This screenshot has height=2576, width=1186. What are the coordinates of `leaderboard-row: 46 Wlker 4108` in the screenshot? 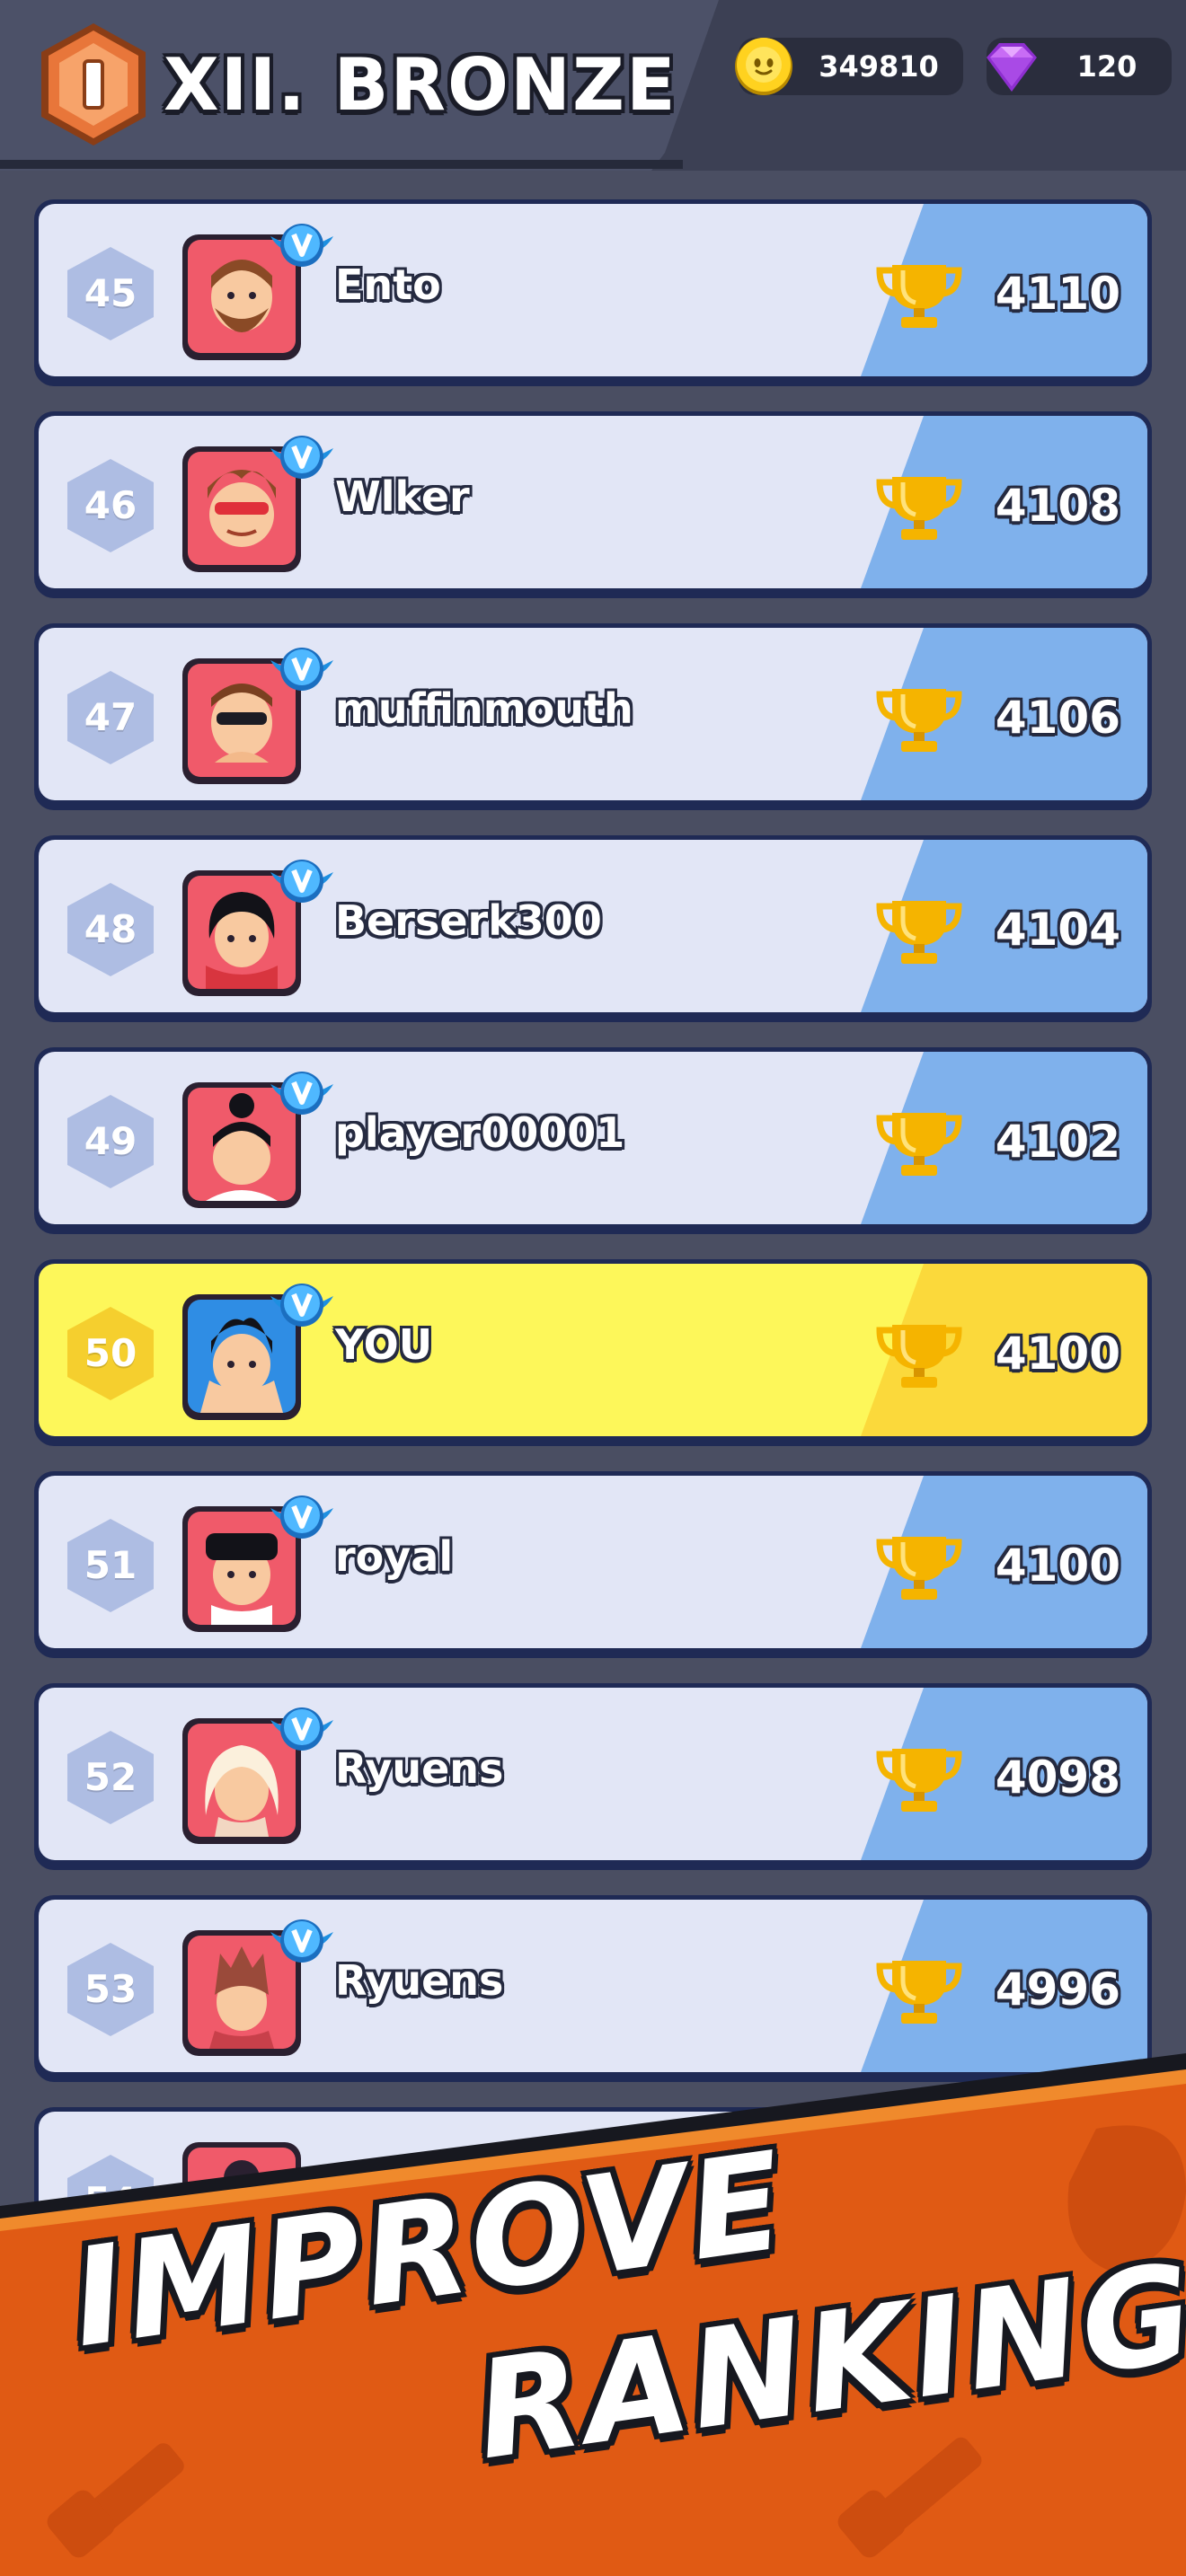 It's located at (593, 504).